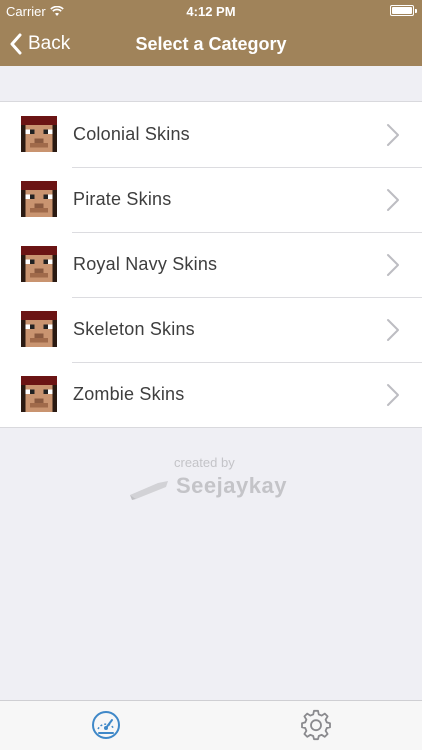  I want to click on back-label: Back, so click(49, 43).